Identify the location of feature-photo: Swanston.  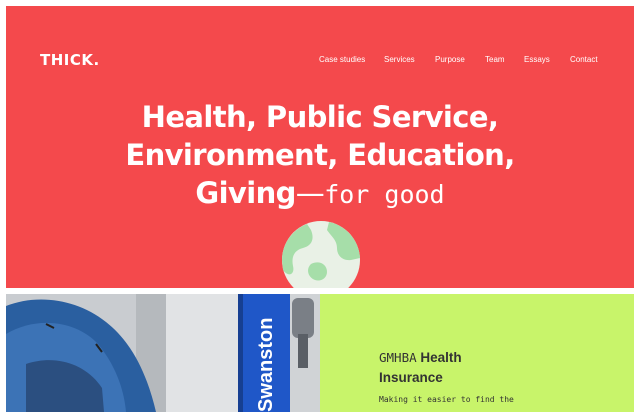
(163, 353).